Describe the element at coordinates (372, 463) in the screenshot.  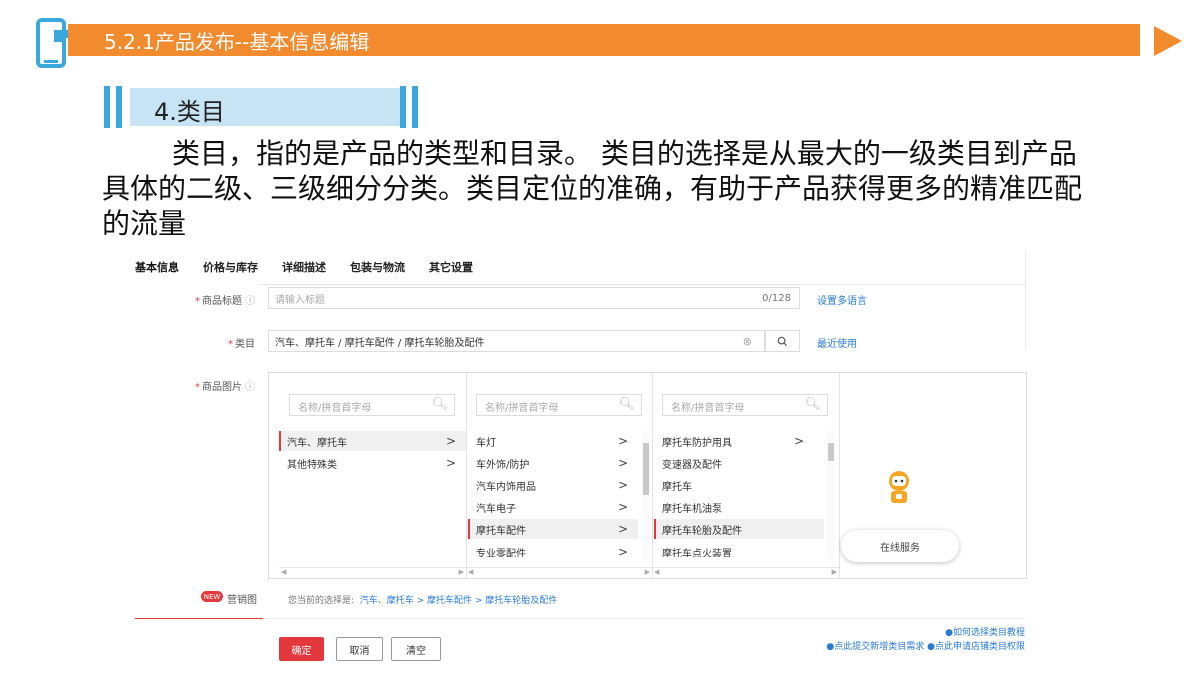
I see `category-item: 其他特殊类 >` at that location.